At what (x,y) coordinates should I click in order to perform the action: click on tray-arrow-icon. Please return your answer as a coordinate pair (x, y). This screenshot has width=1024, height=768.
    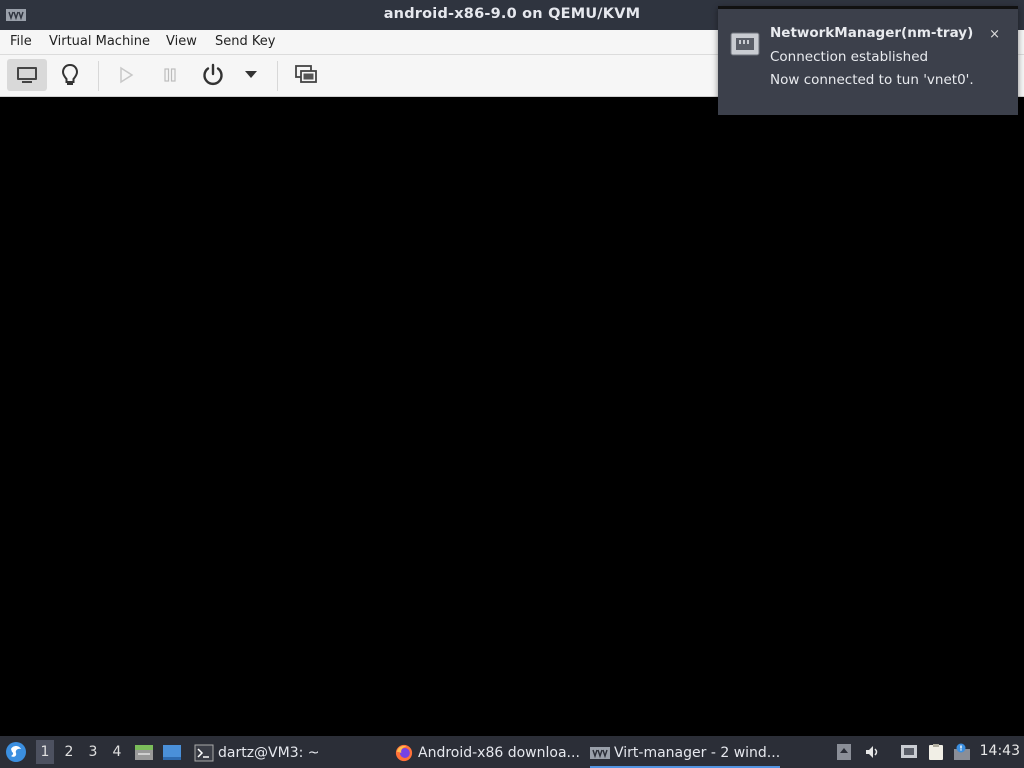
    Looking at the image, I should click on (844, 752).